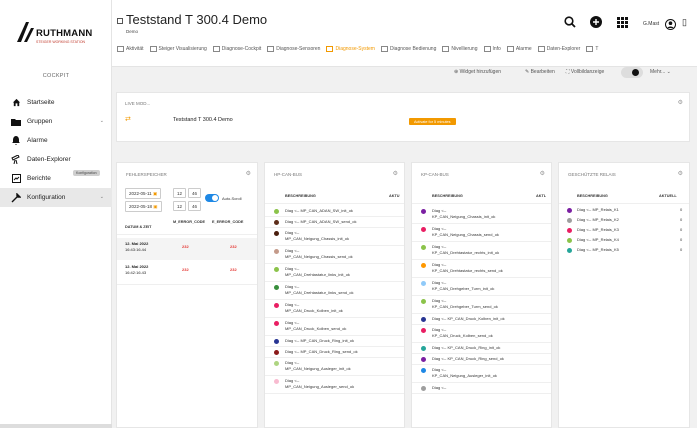 The width and height of the screenshot is (697, 428). I want to click on table-row: 12. Mai 2022 16:43:16.44 232 232, so click(187, 249).